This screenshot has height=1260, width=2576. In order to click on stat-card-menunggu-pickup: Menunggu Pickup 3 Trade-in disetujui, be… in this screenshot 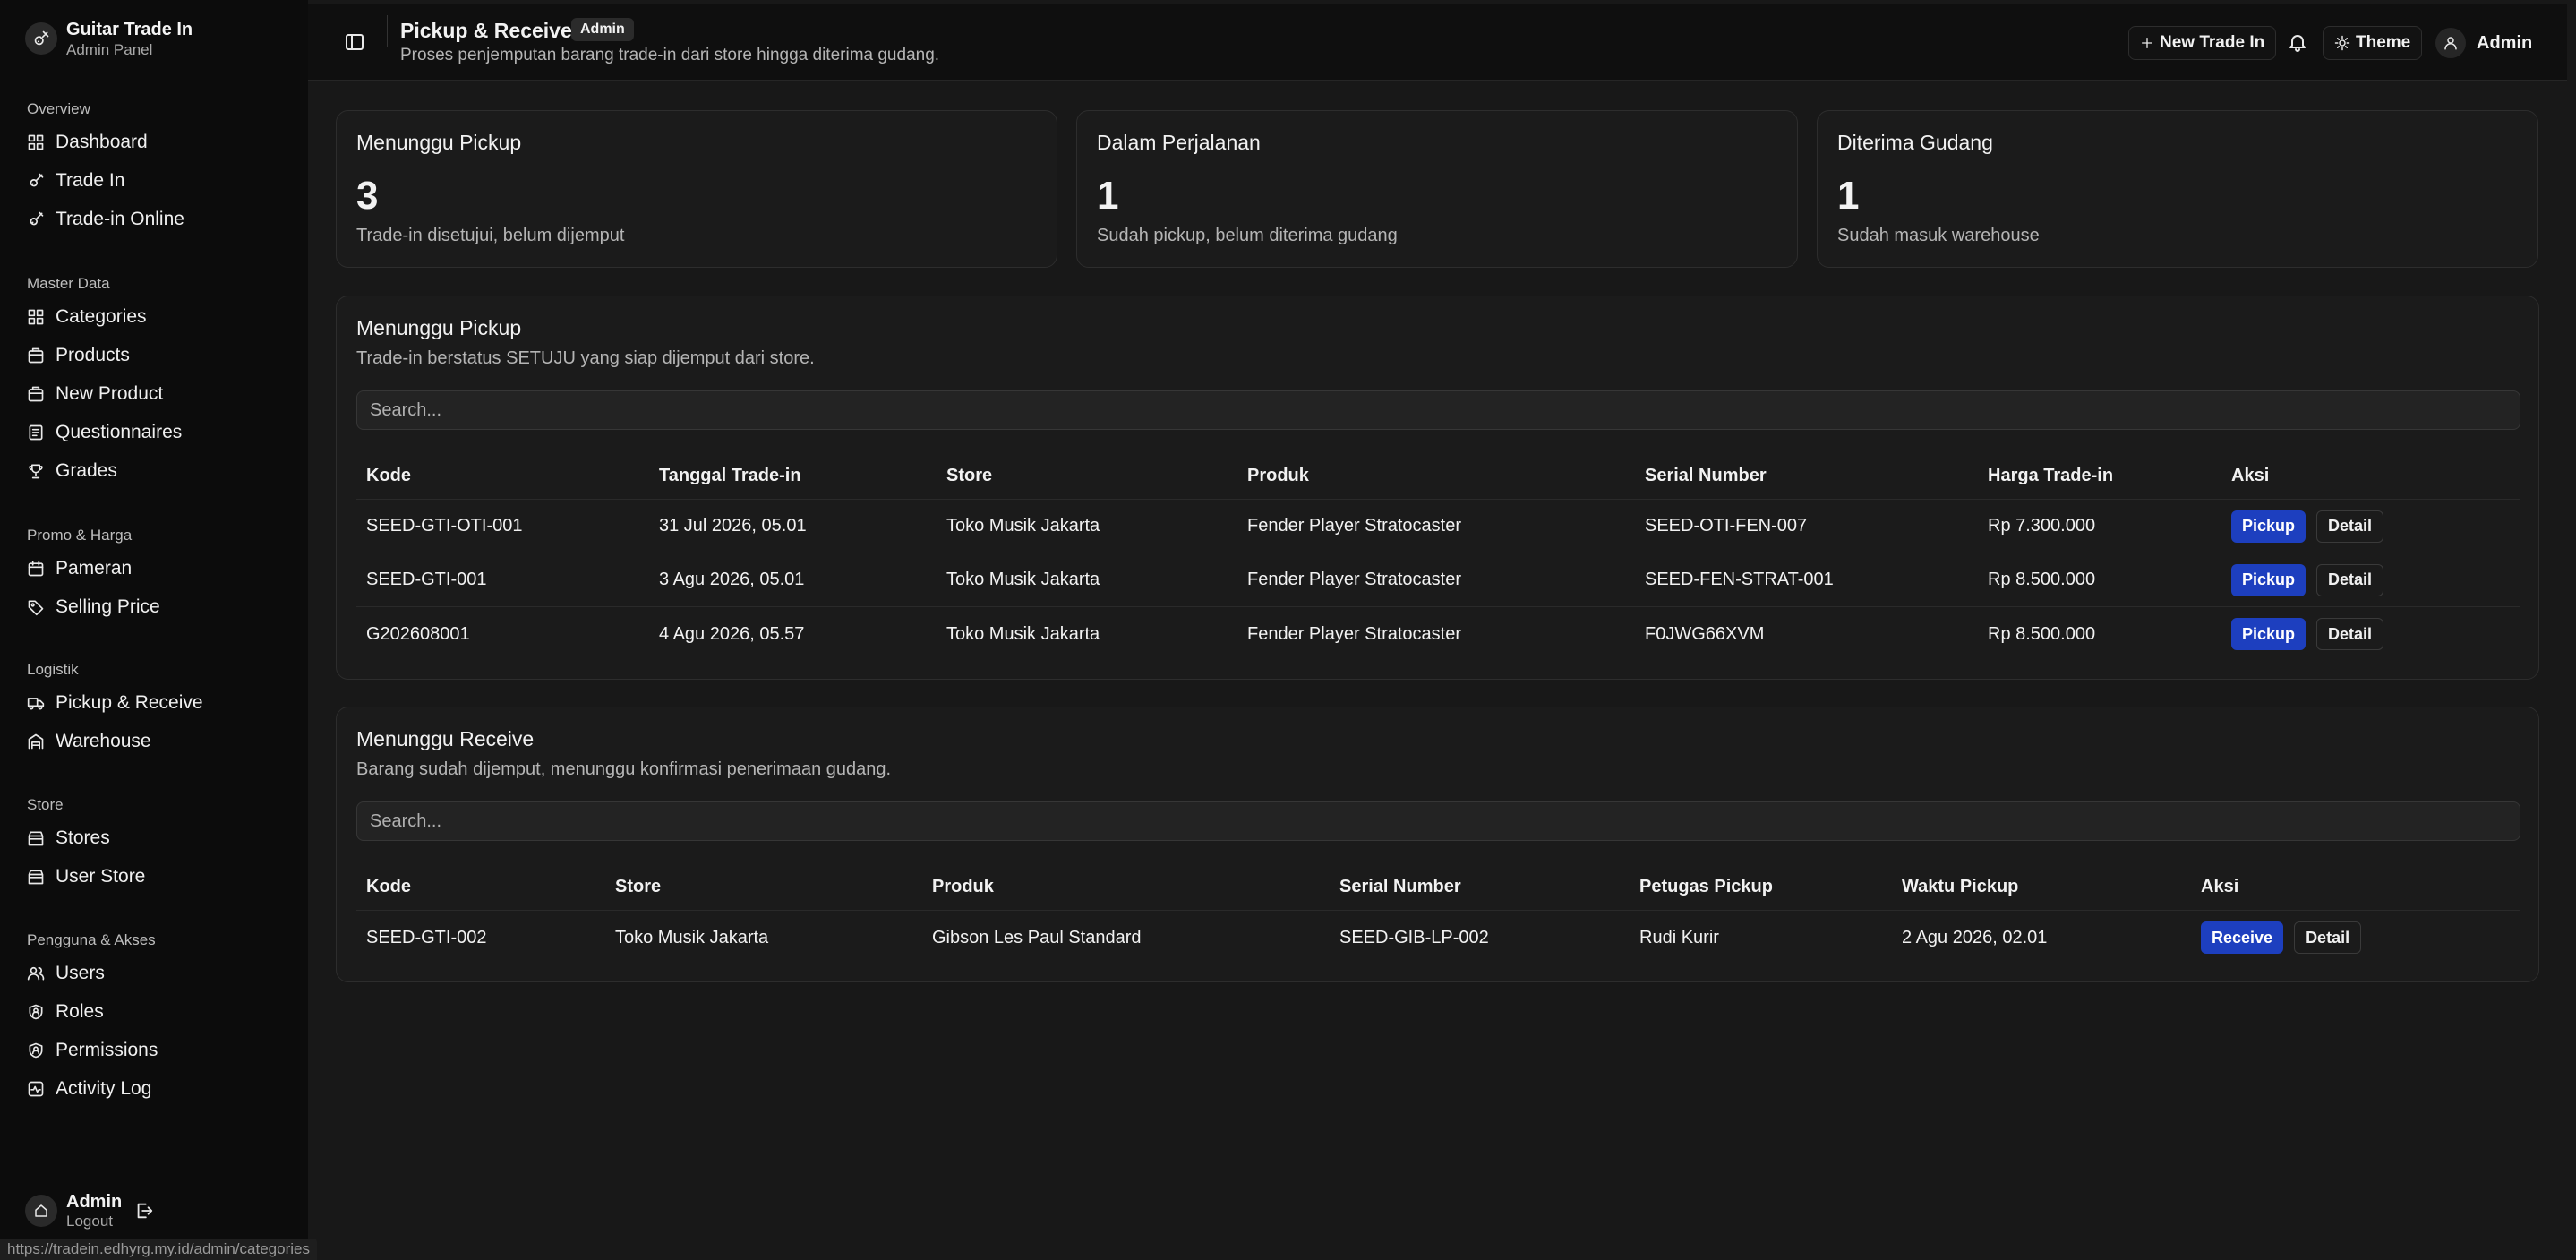, I will do `click(696, 189)`.